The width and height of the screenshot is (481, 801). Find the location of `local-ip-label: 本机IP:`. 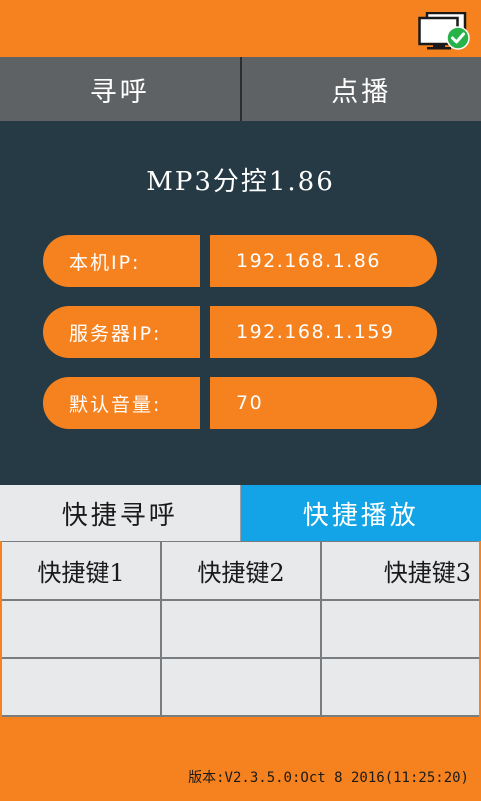

local-ip-label: 本机IP: is located at coordinates (121, 261).